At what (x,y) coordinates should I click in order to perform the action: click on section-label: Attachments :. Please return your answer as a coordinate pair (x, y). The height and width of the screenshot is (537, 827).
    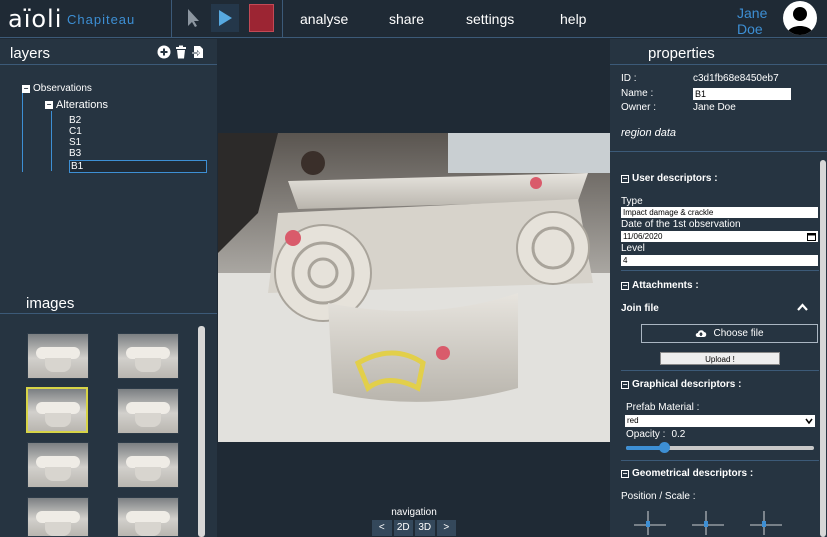
    Looking at the image, I should click on (665, 285).